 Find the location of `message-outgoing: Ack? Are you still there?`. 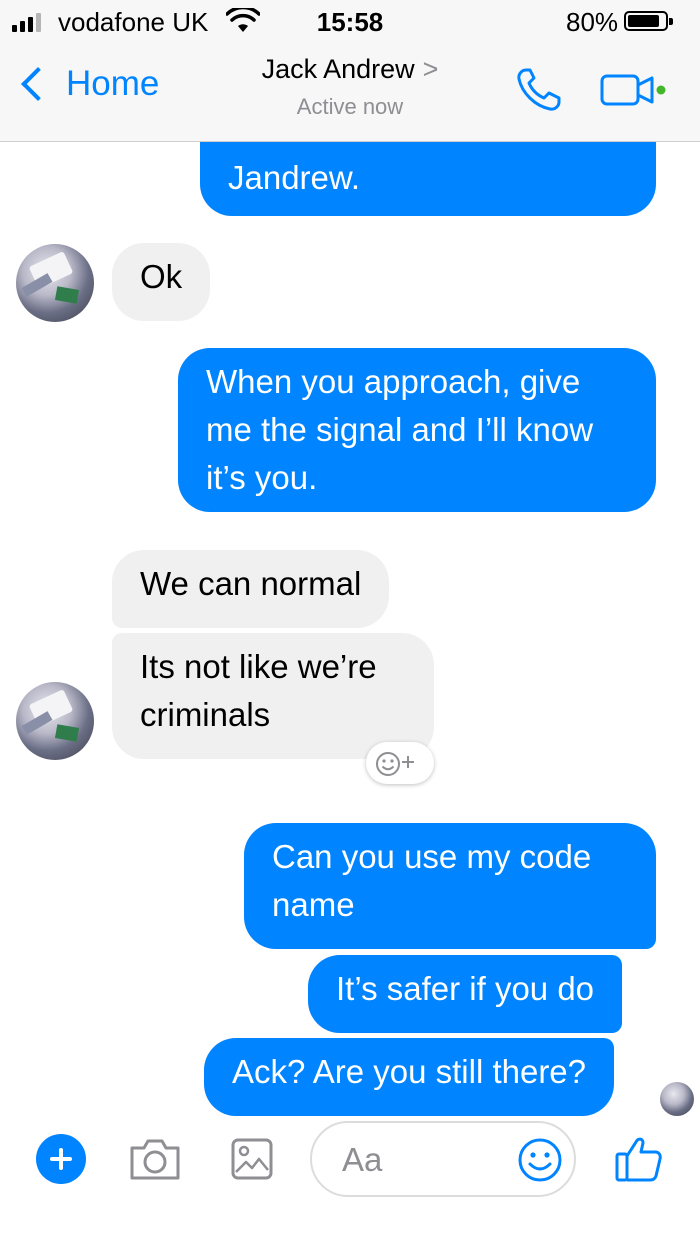

message-outgoing: Ack? Are you still there? is located at coordinates (409, 1077).